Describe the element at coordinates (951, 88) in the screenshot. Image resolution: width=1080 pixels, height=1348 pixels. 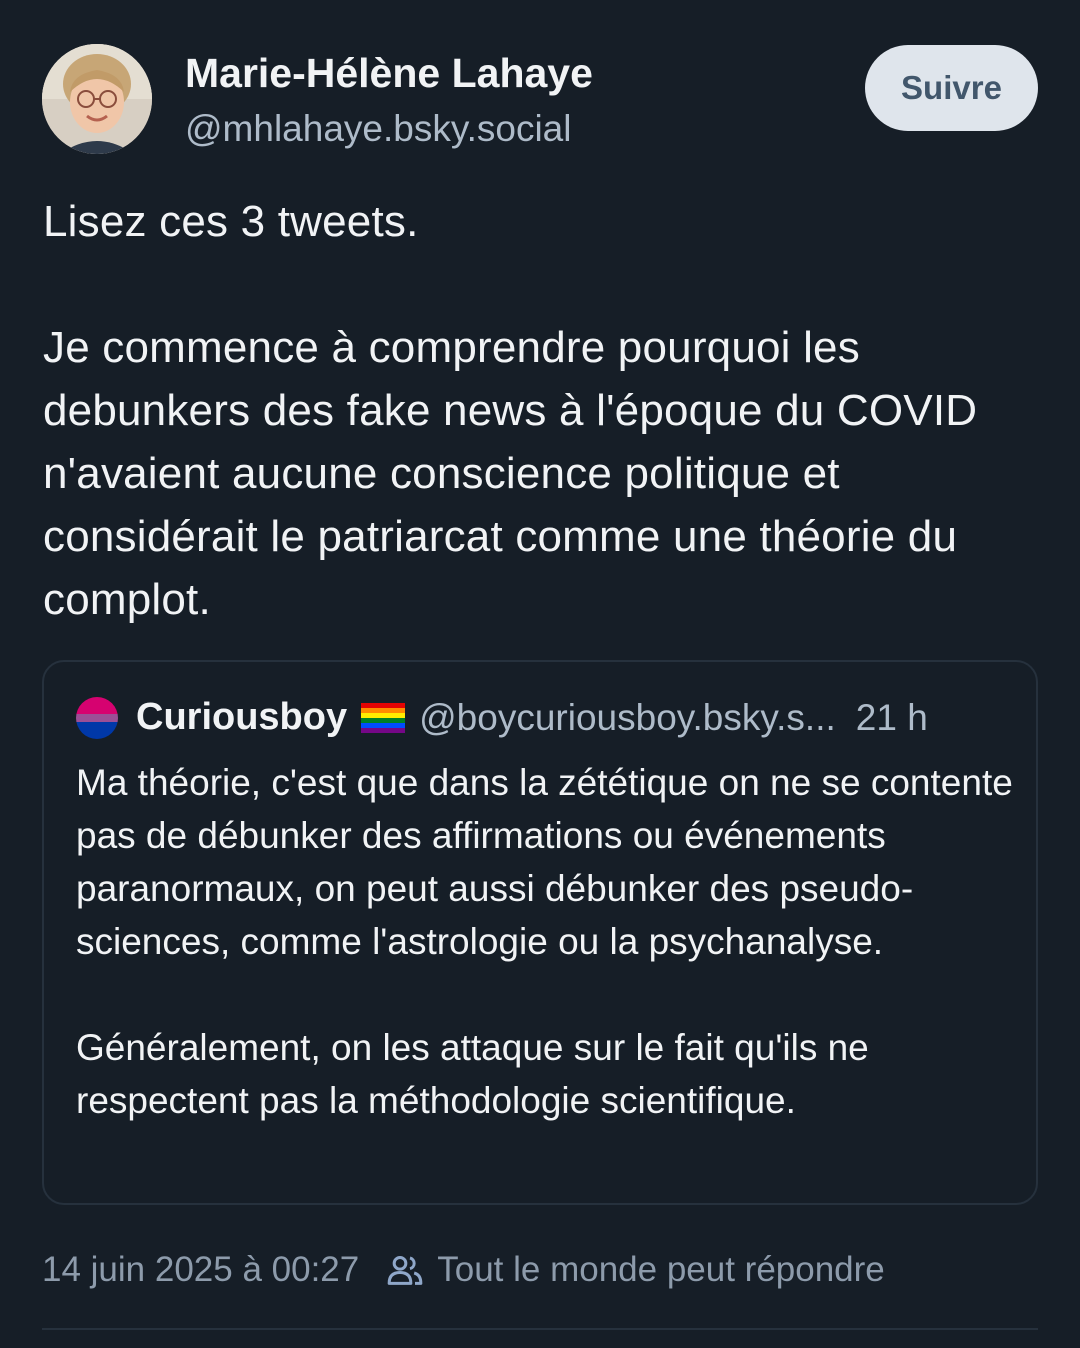
I see `follow-button: Suivre` at that location.